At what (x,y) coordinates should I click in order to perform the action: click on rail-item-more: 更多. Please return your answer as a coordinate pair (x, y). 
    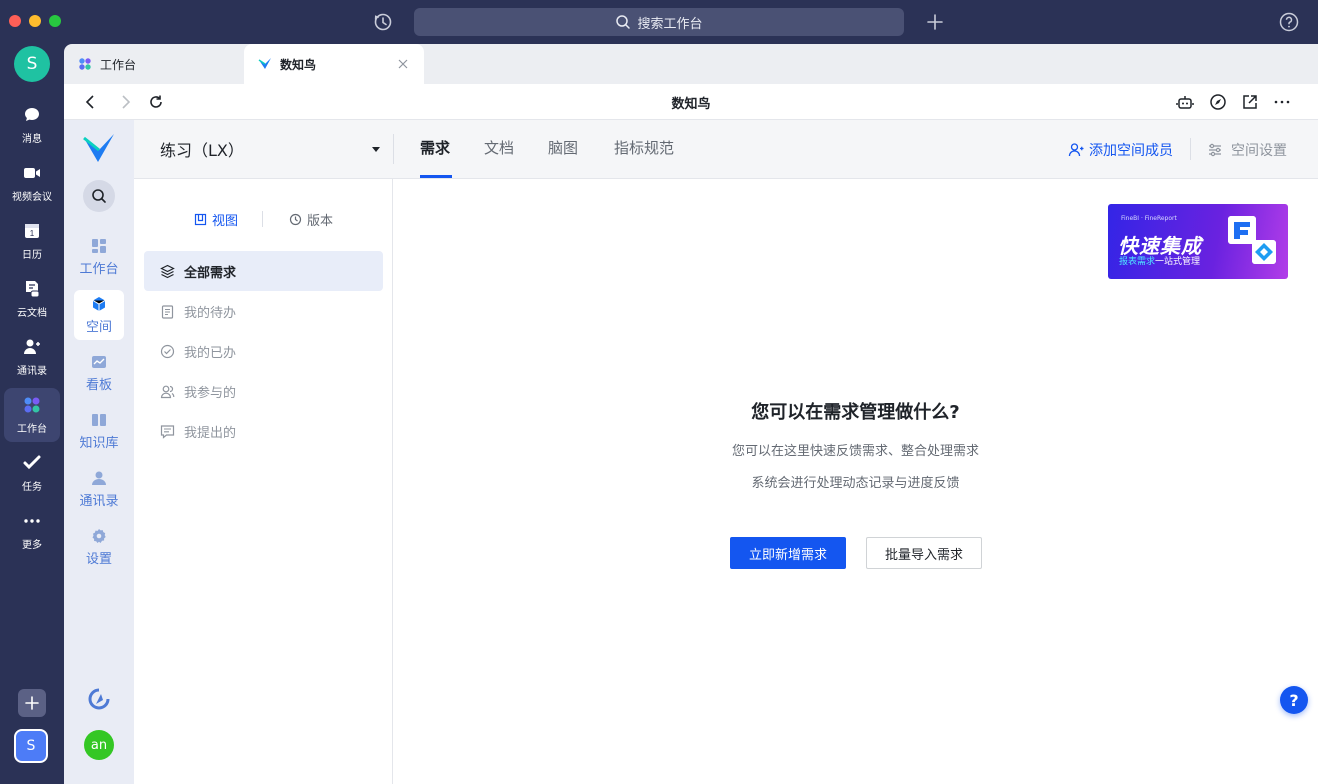
    Looking at the image, I should click on (32, 531).